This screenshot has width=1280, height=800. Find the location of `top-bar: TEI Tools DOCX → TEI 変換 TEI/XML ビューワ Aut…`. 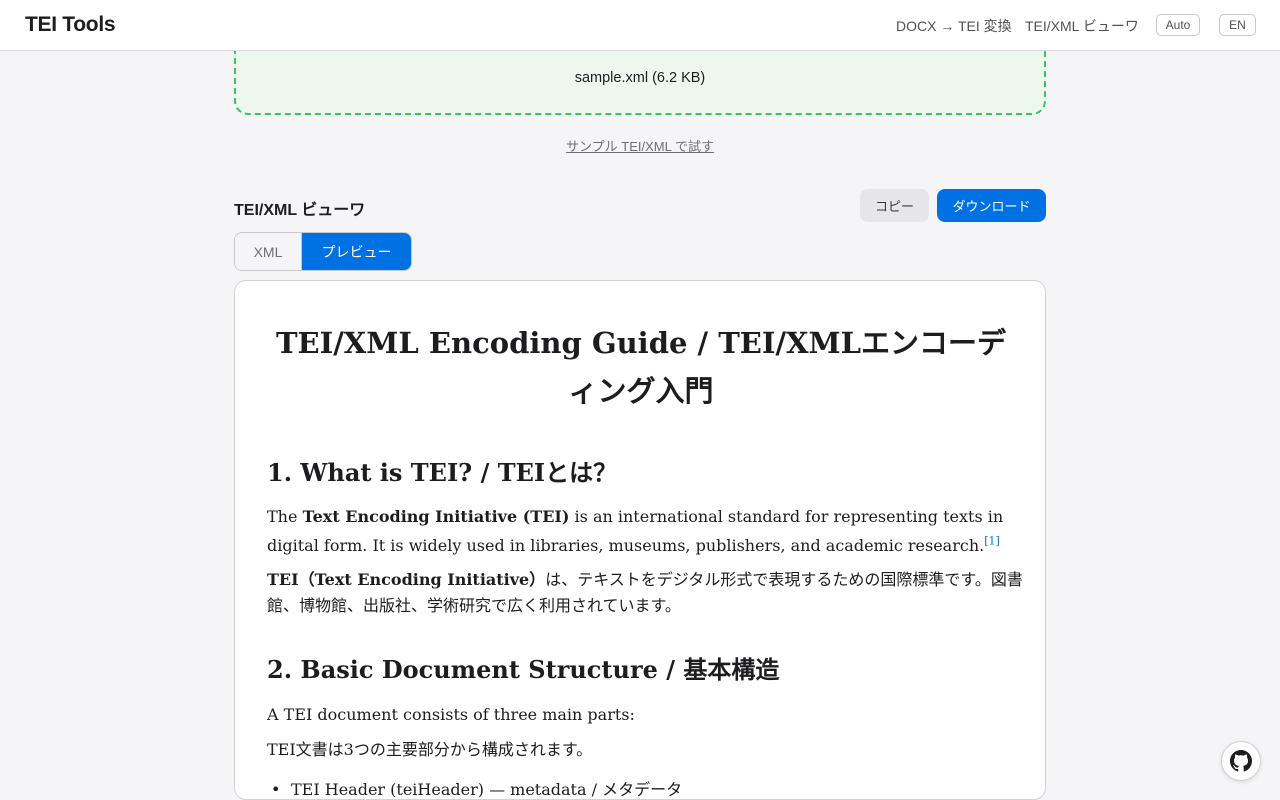

top-bar: TEI Tools DOCX → TEI 変換 TEI/XML ビューワ Aut… is located at coordinates (640, 25).